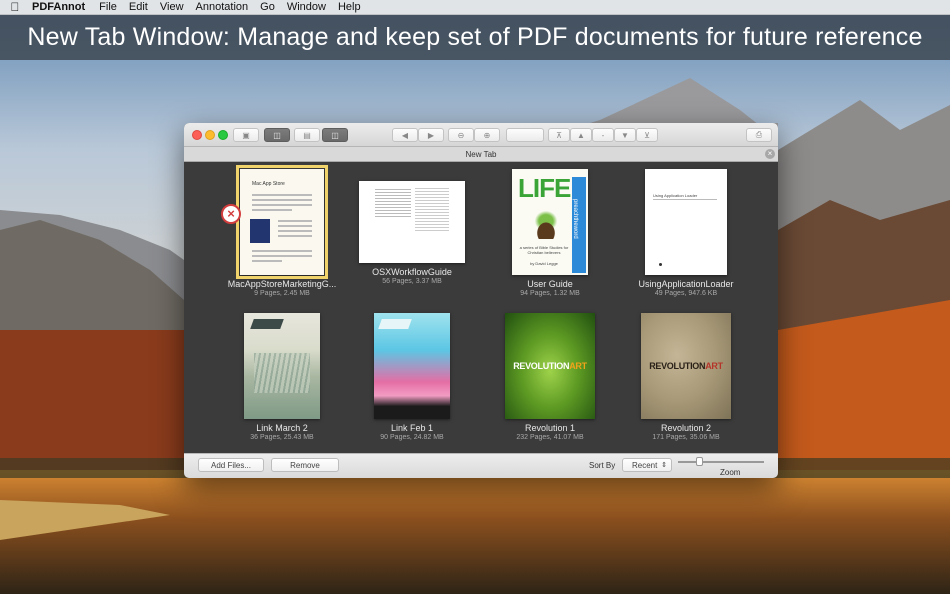  Describe the element at coordinates (686, 284) in the screenshot. I see `document-title: UsingApplicationLoader` at that location.